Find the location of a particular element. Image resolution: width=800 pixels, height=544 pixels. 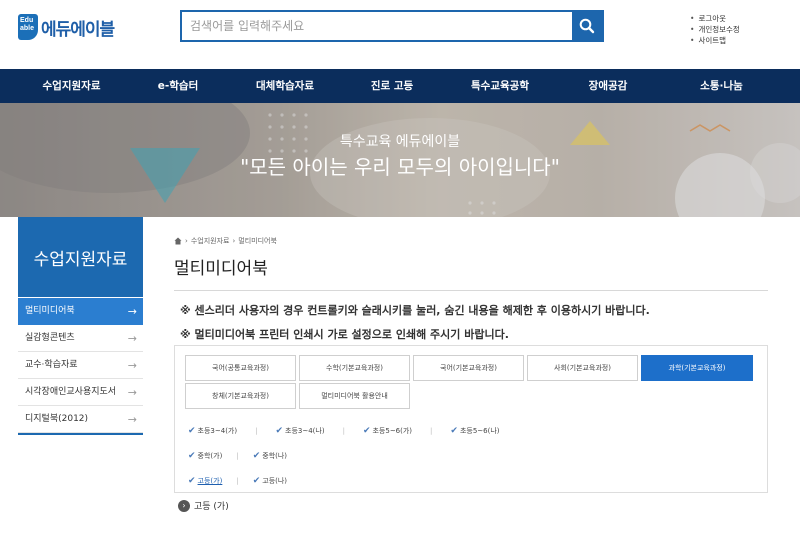

banner-subtitle: 특수교육 에듀에이블 is located at coordinates (400, 142).